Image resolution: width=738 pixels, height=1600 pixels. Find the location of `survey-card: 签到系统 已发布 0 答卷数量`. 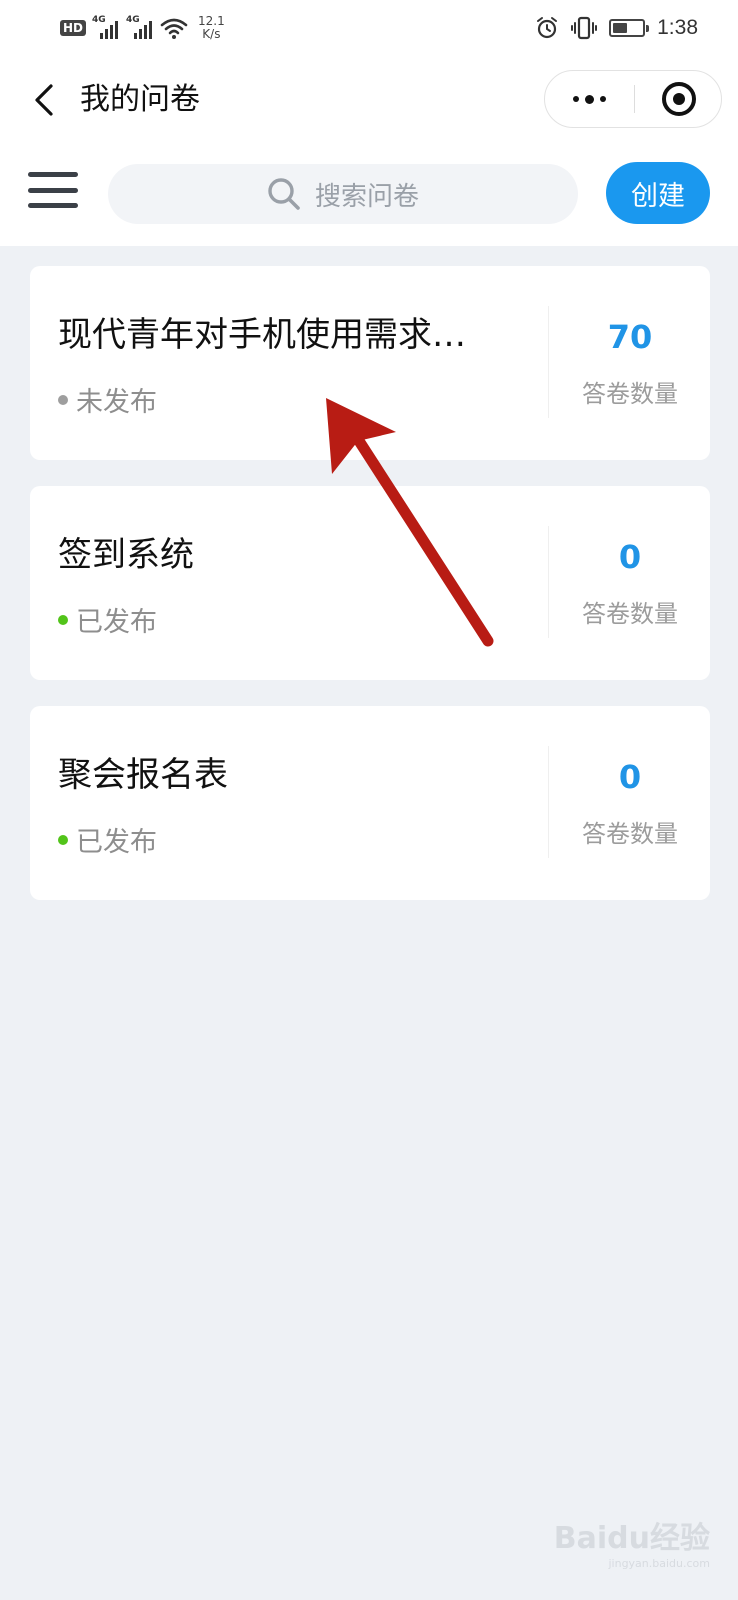

survey-card: 签到系统 已发布 0 答卷数量 is located at coordinates (370, 583).